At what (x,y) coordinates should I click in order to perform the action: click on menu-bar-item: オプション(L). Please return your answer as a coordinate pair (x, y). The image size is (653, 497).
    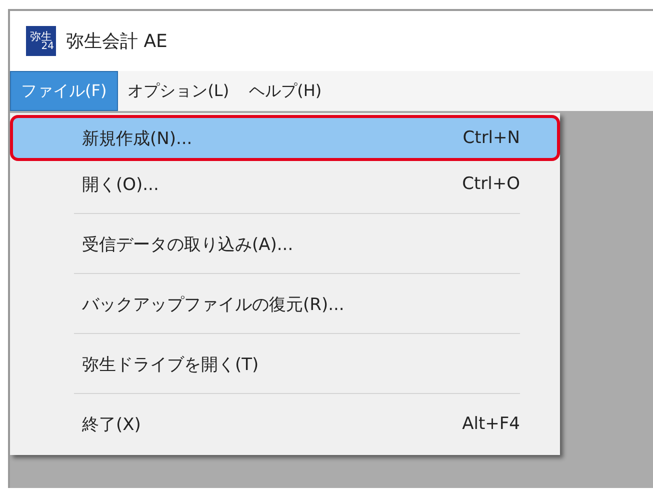
    Looking at the image, I should click on (179, 91).